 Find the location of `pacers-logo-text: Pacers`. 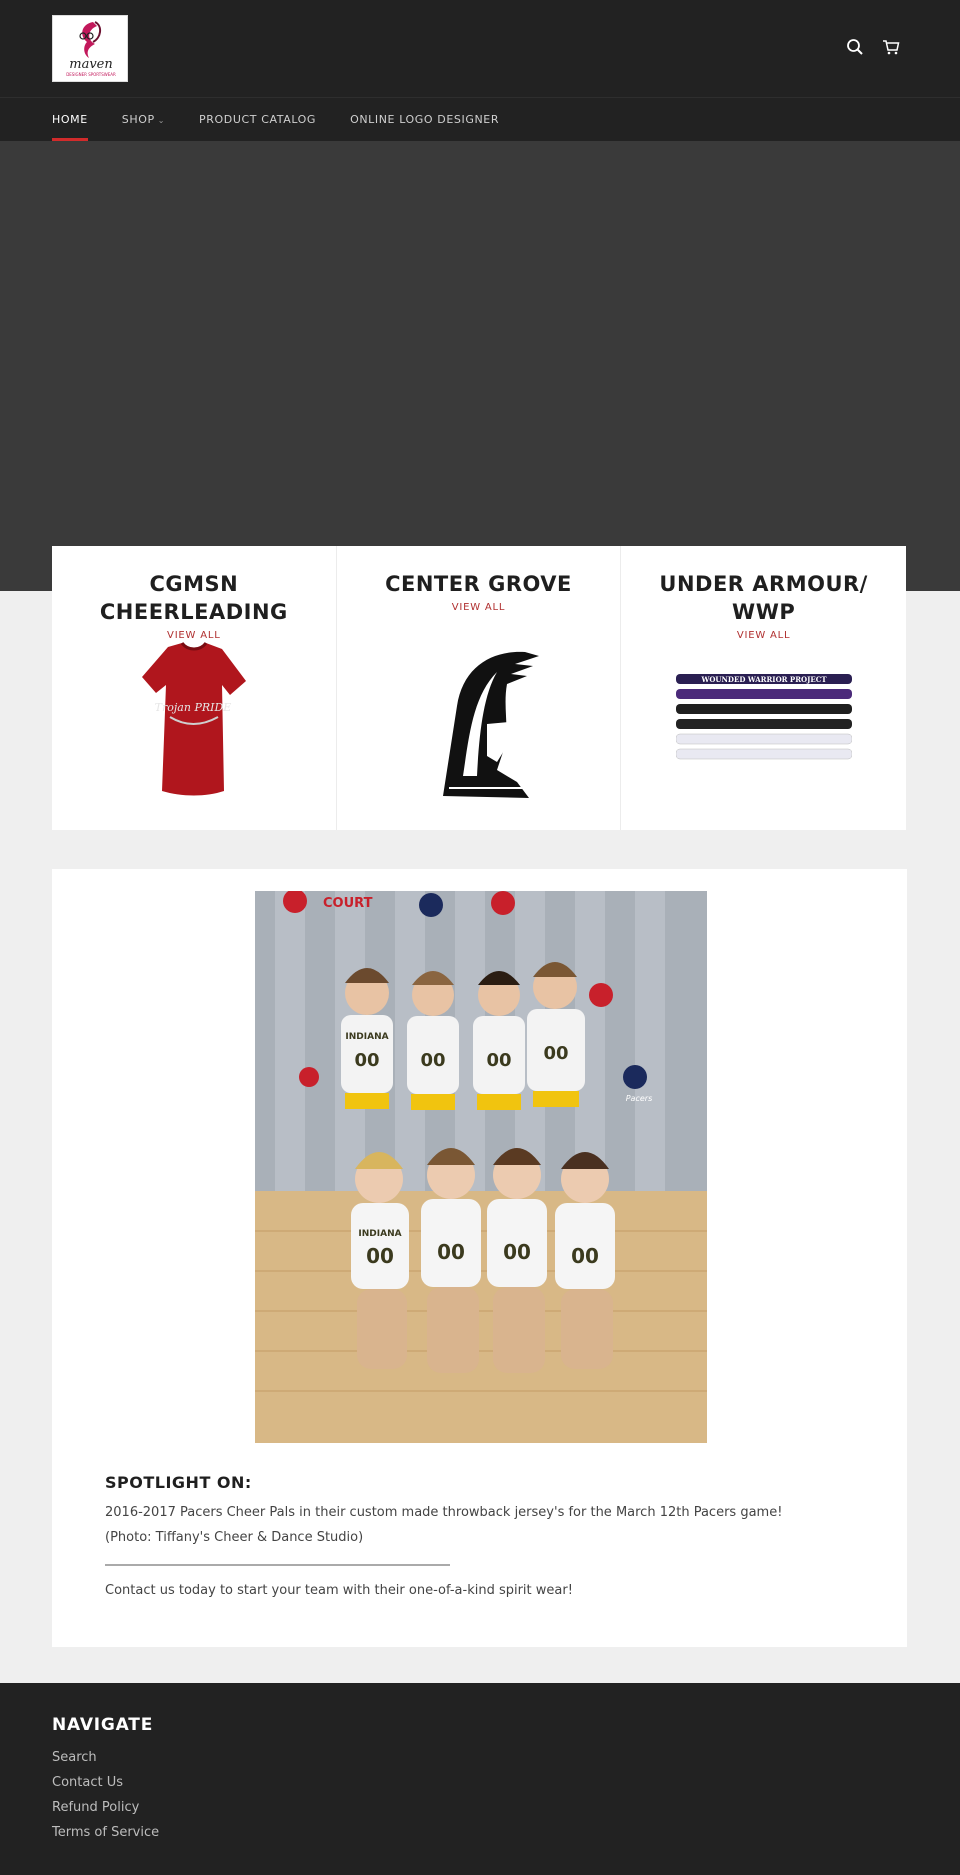

pacers-logo-text: Pacers is located at coordinates (639, 1098).